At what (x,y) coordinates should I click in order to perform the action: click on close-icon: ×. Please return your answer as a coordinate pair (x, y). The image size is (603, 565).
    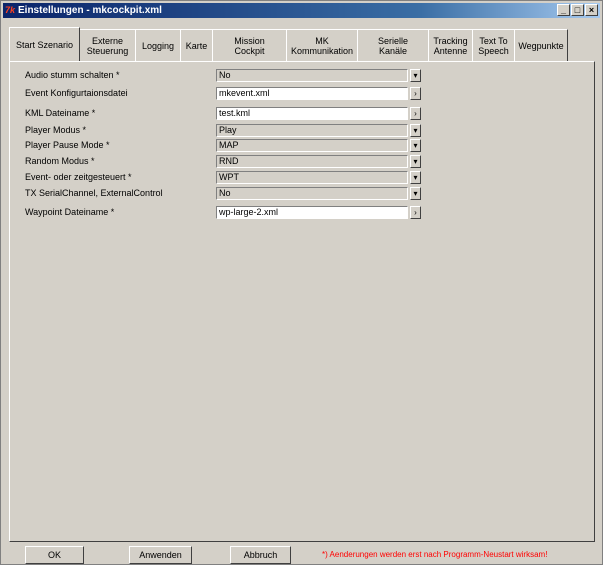
    Looking at the image, I should click on (591, 10).